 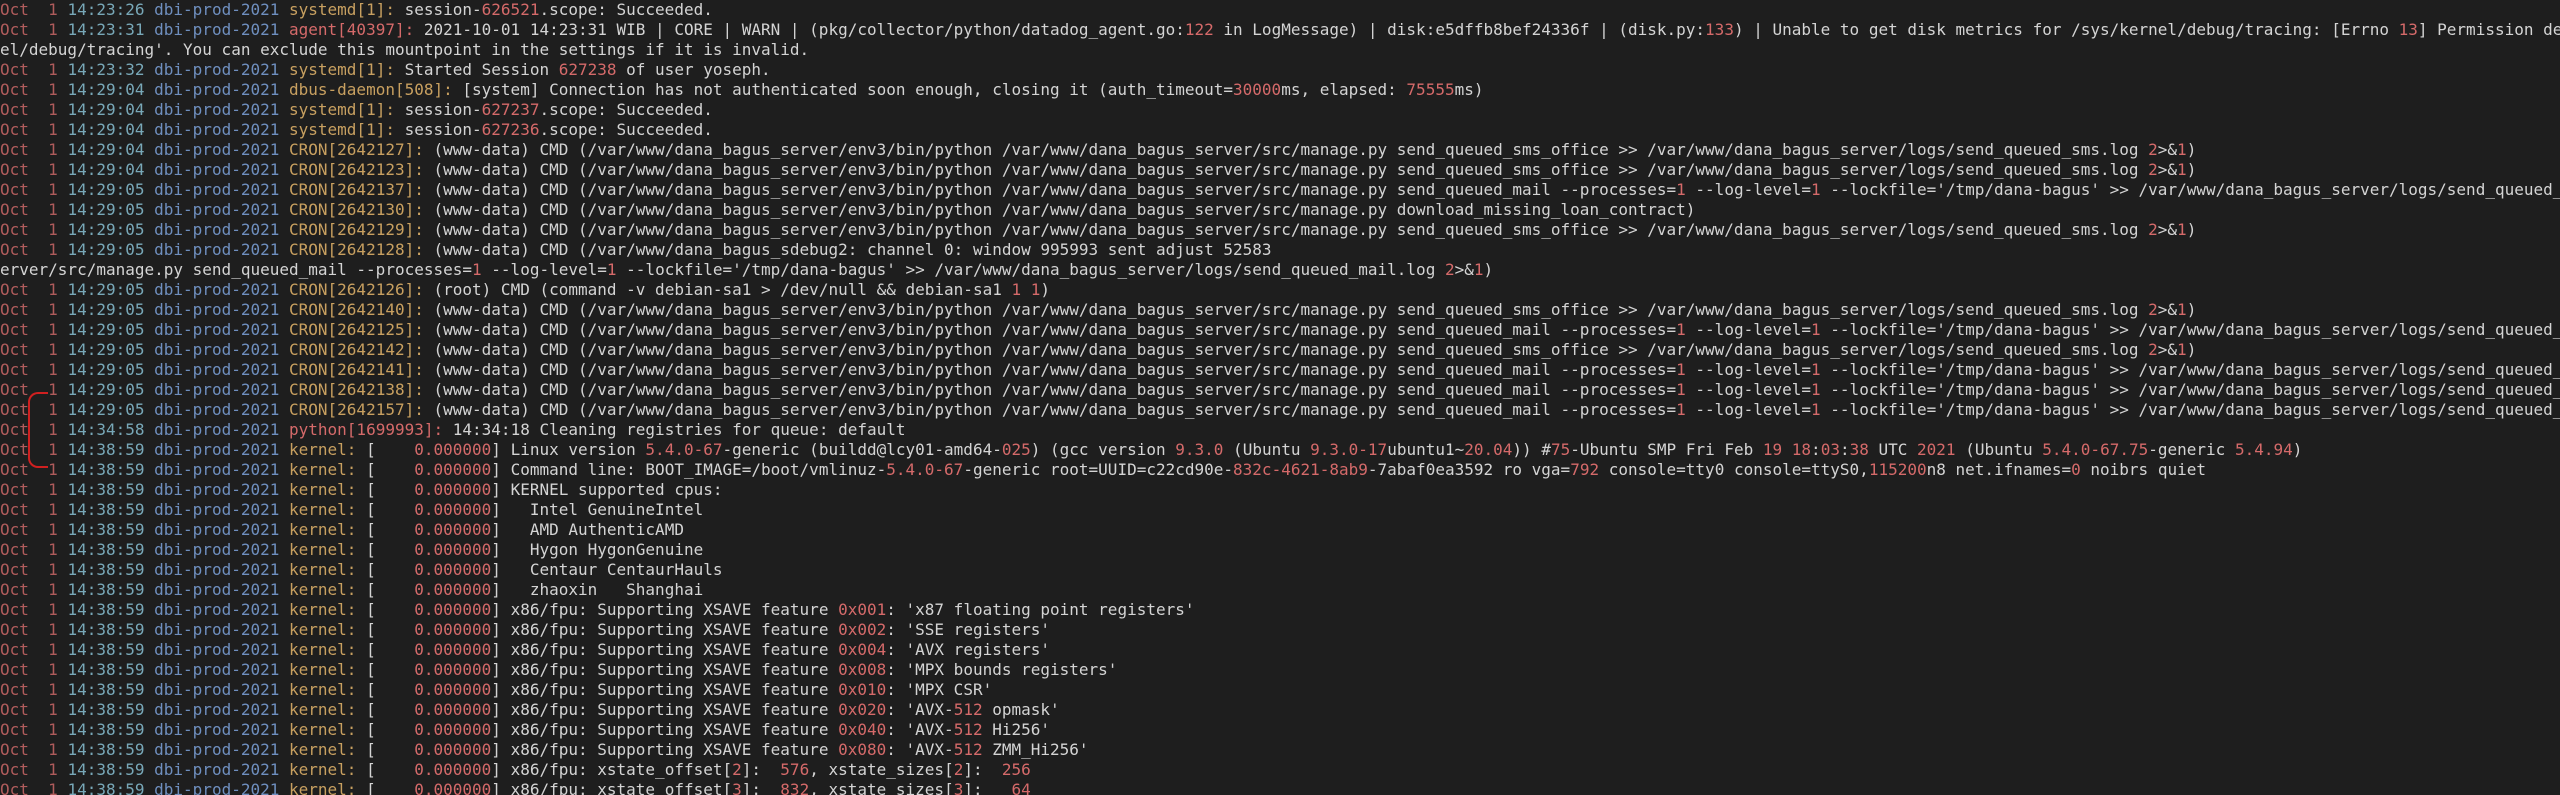 I want to click on log-segment: ms), so click(x=1469, y=89).